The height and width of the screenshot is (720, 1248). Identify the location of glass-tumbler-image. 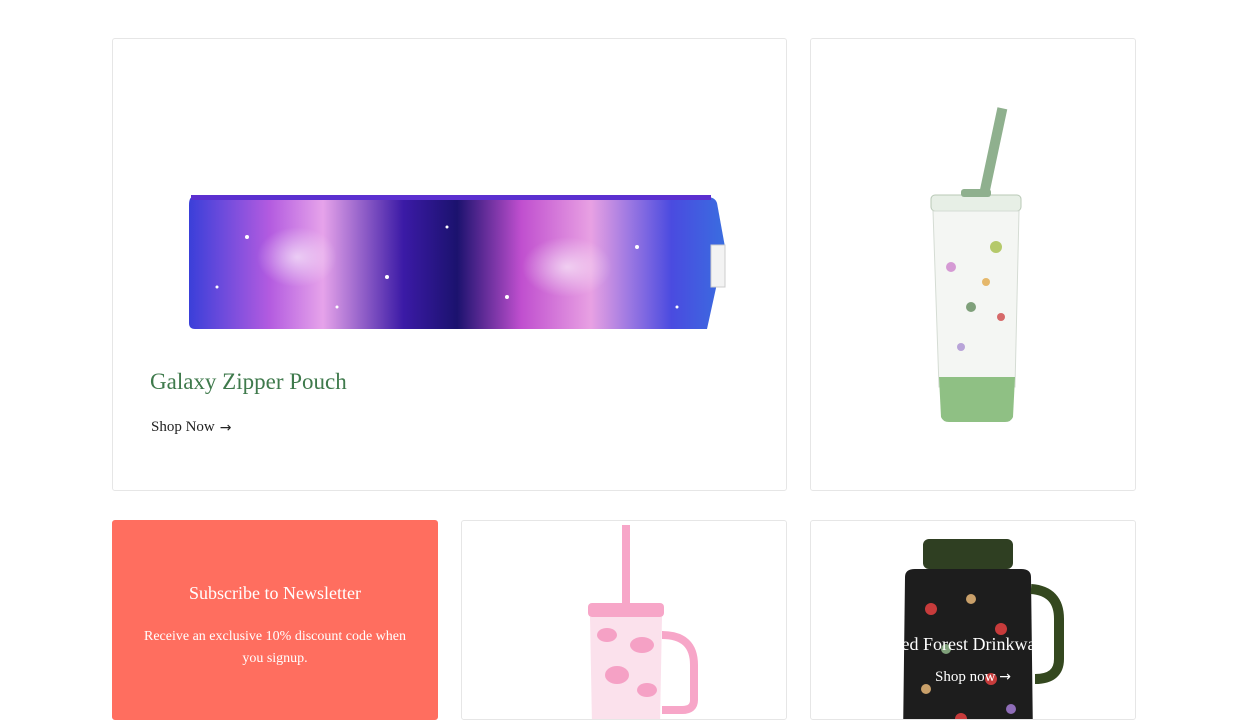
(981, 267).